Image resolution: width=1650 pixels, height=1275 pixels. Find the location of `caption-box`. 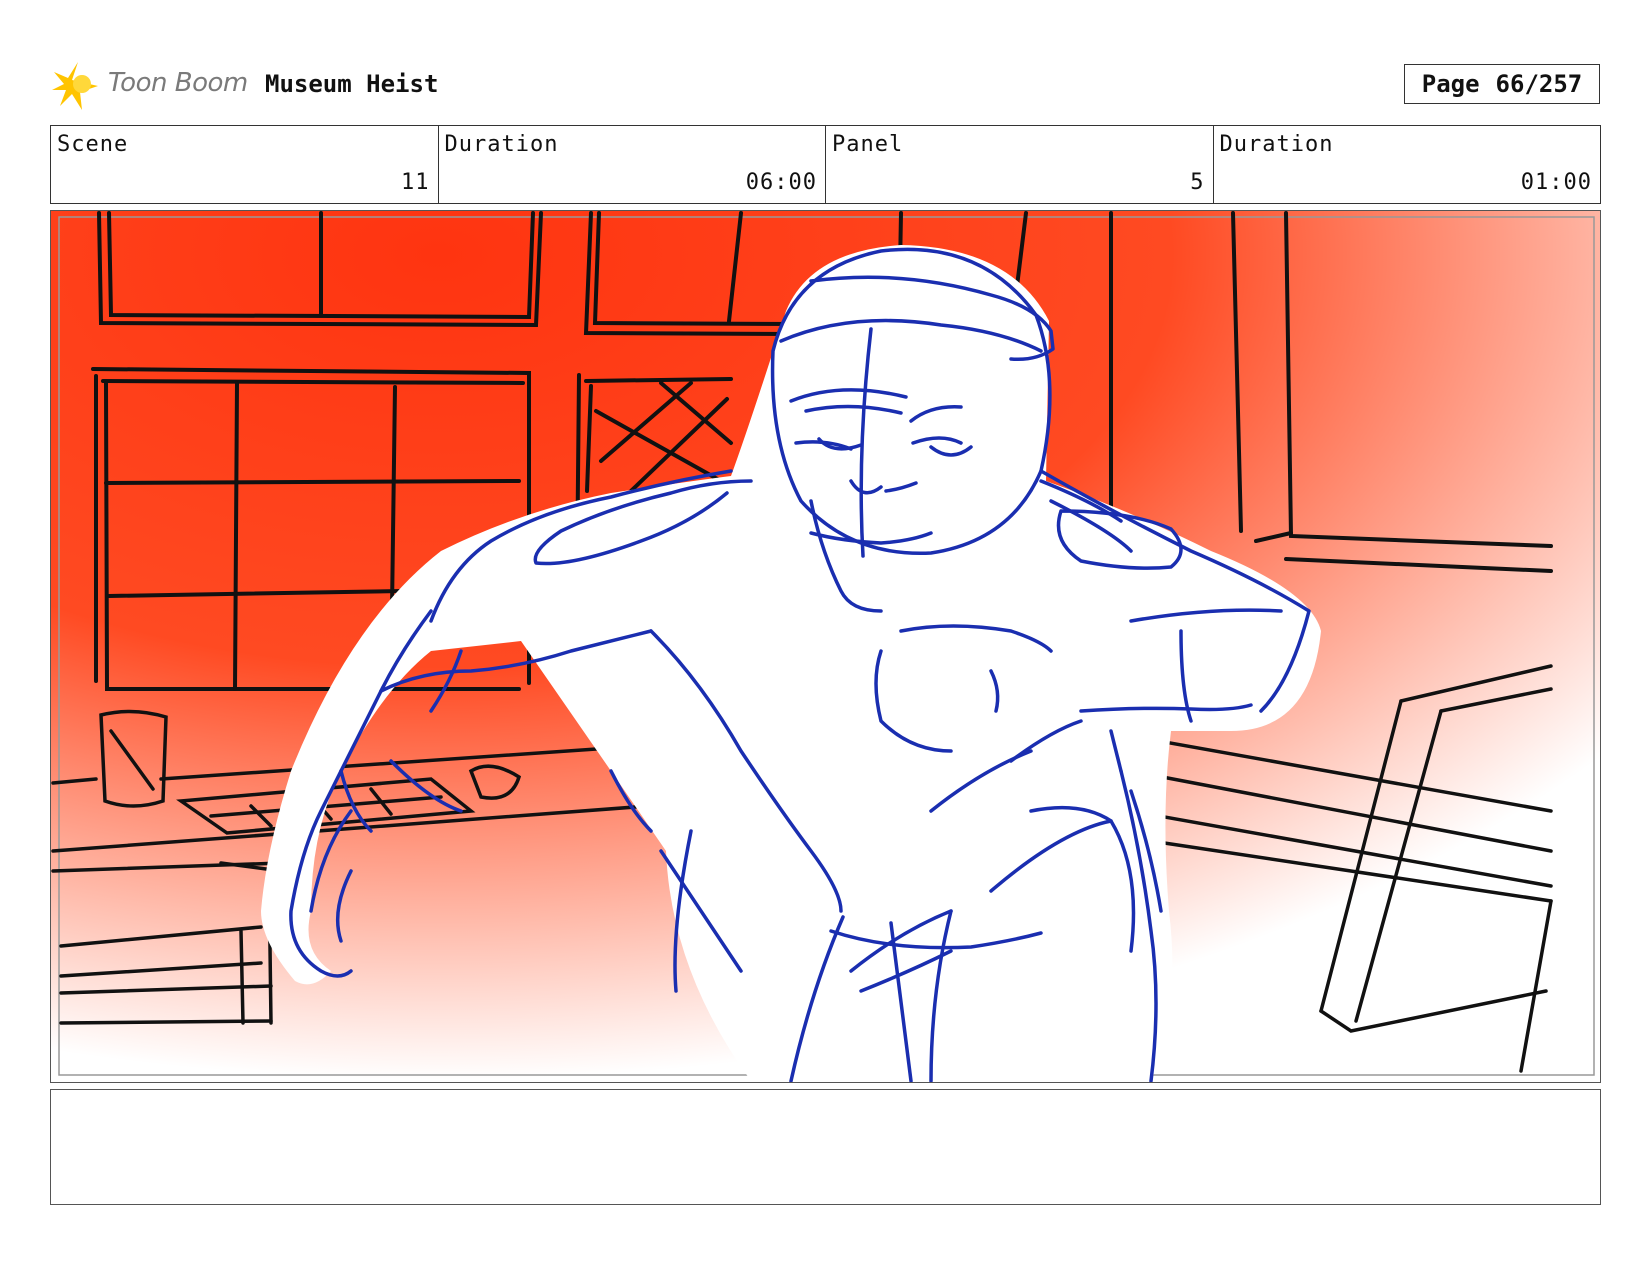

caption-box is located at coordinates (825, 1147).